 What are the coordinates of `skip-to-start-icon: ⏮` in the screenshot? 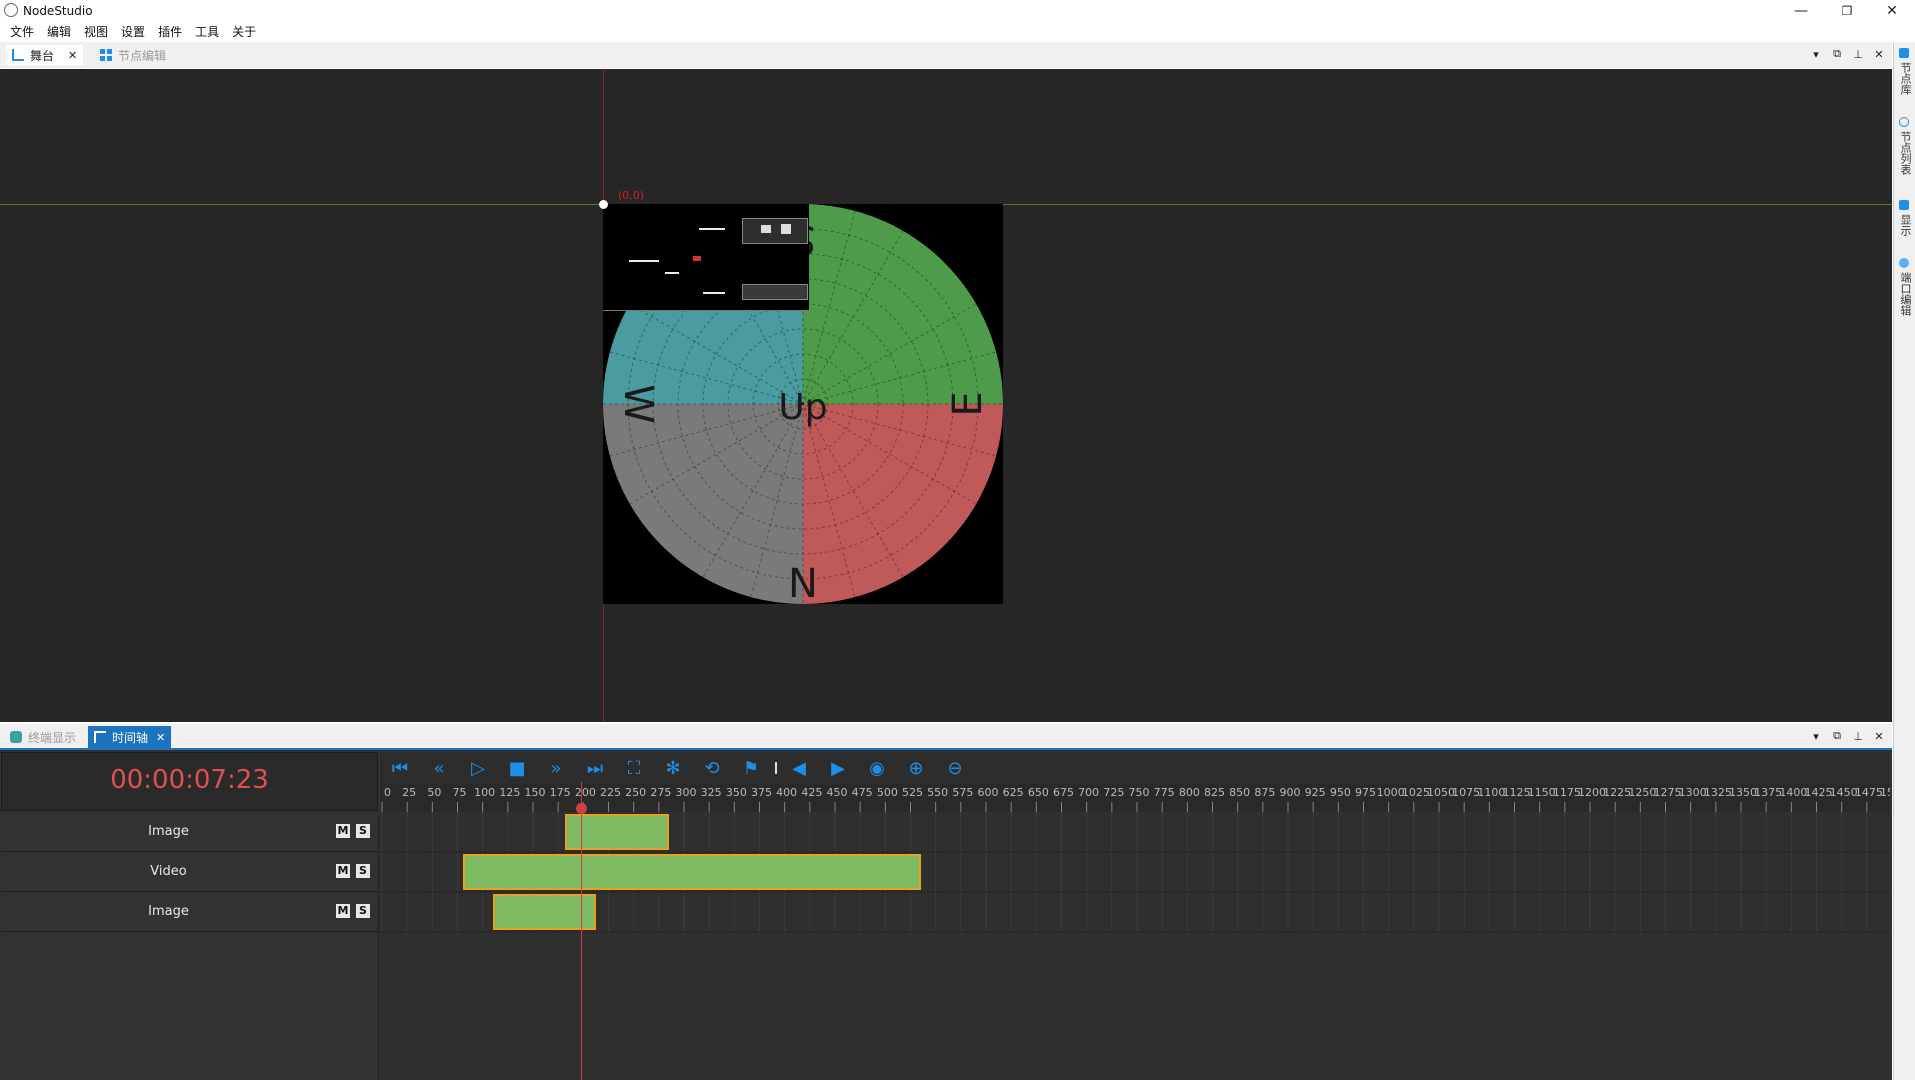 It's located at (400, 768).